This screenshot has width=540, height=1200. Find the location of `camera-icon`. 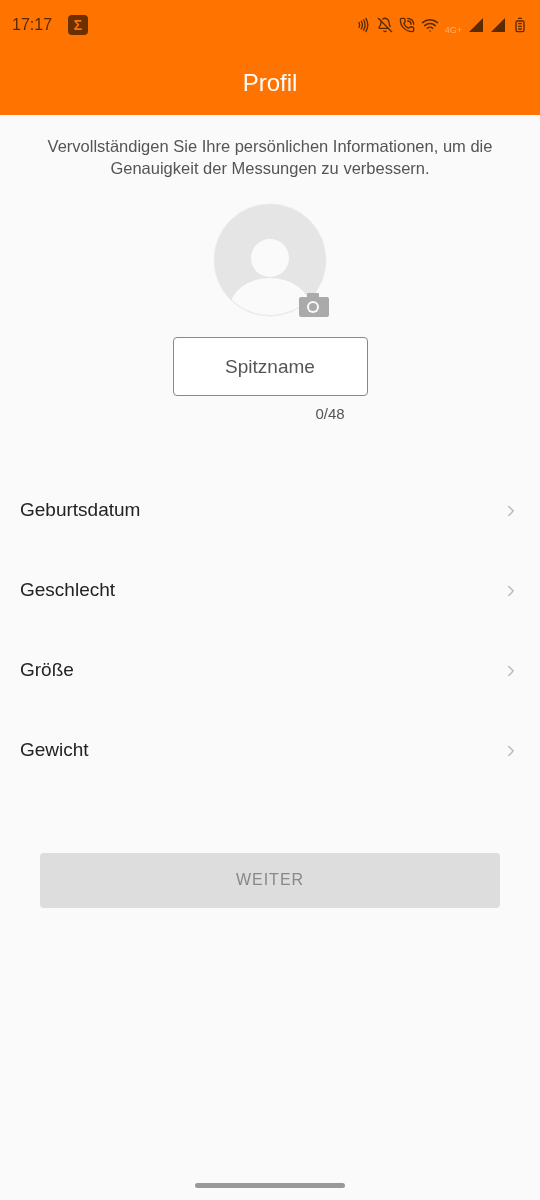

camera-icon is located at coordinates (314, 305).